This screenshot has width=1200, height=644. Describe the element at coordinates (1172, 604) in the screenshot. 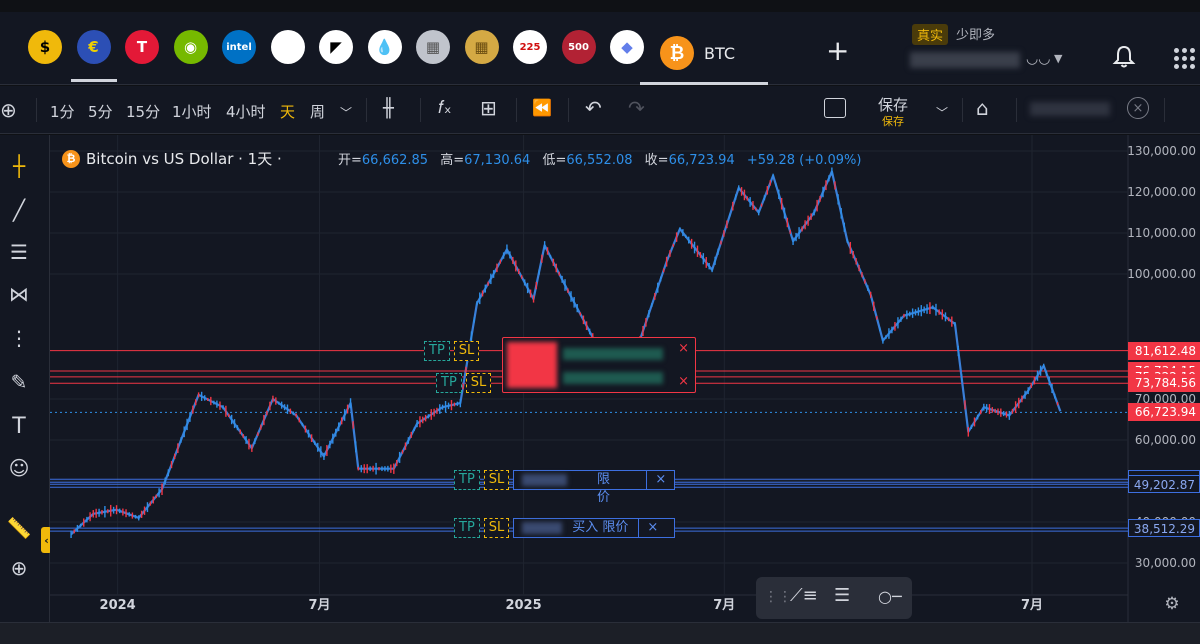

I see `settings-gear-icon: ⚙` at that location.